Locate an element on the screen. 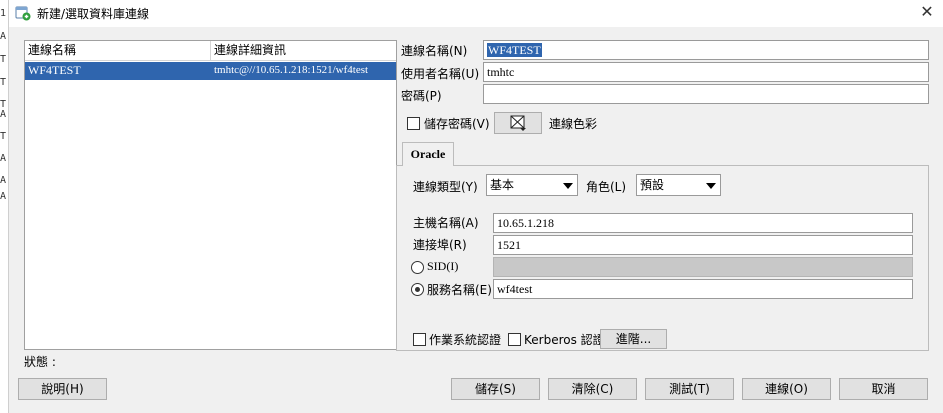  connection-color-button is located at coordinates (518, 123).